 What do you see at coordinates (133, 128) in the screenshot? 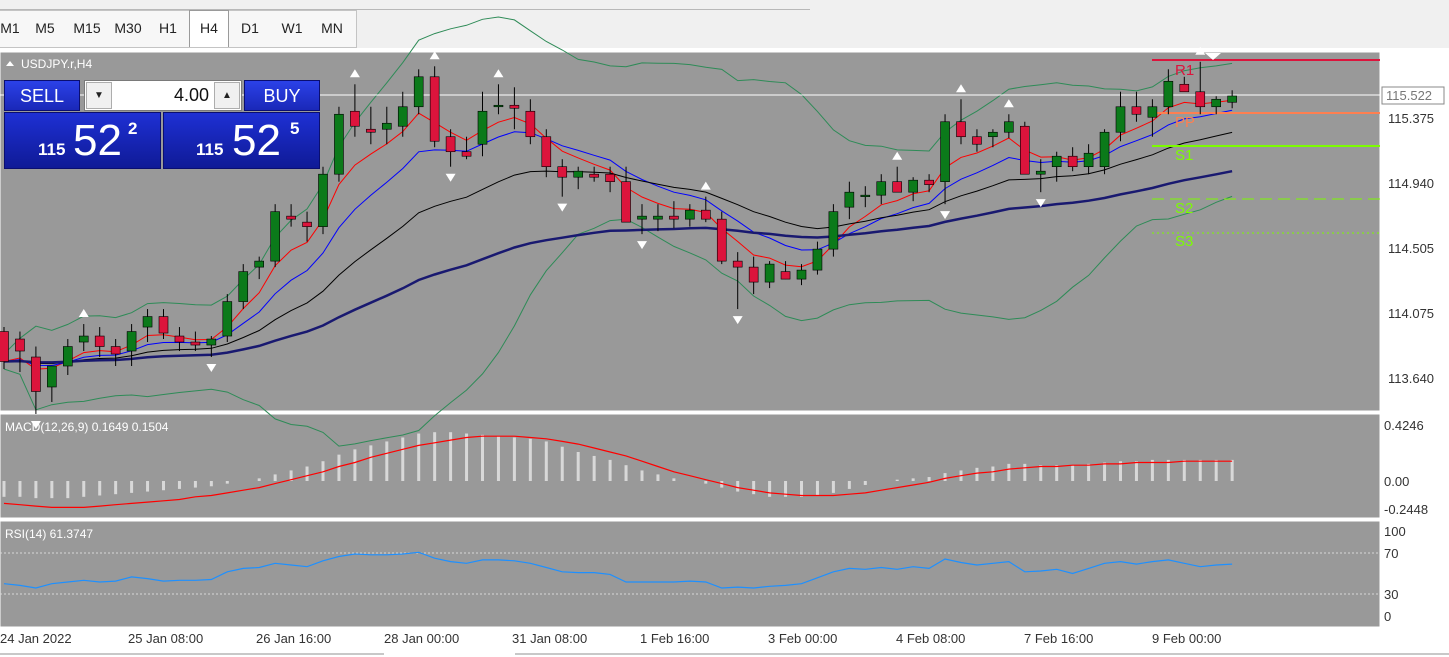
I see `sell-fraction: 2` at bounding box center [133, 128].